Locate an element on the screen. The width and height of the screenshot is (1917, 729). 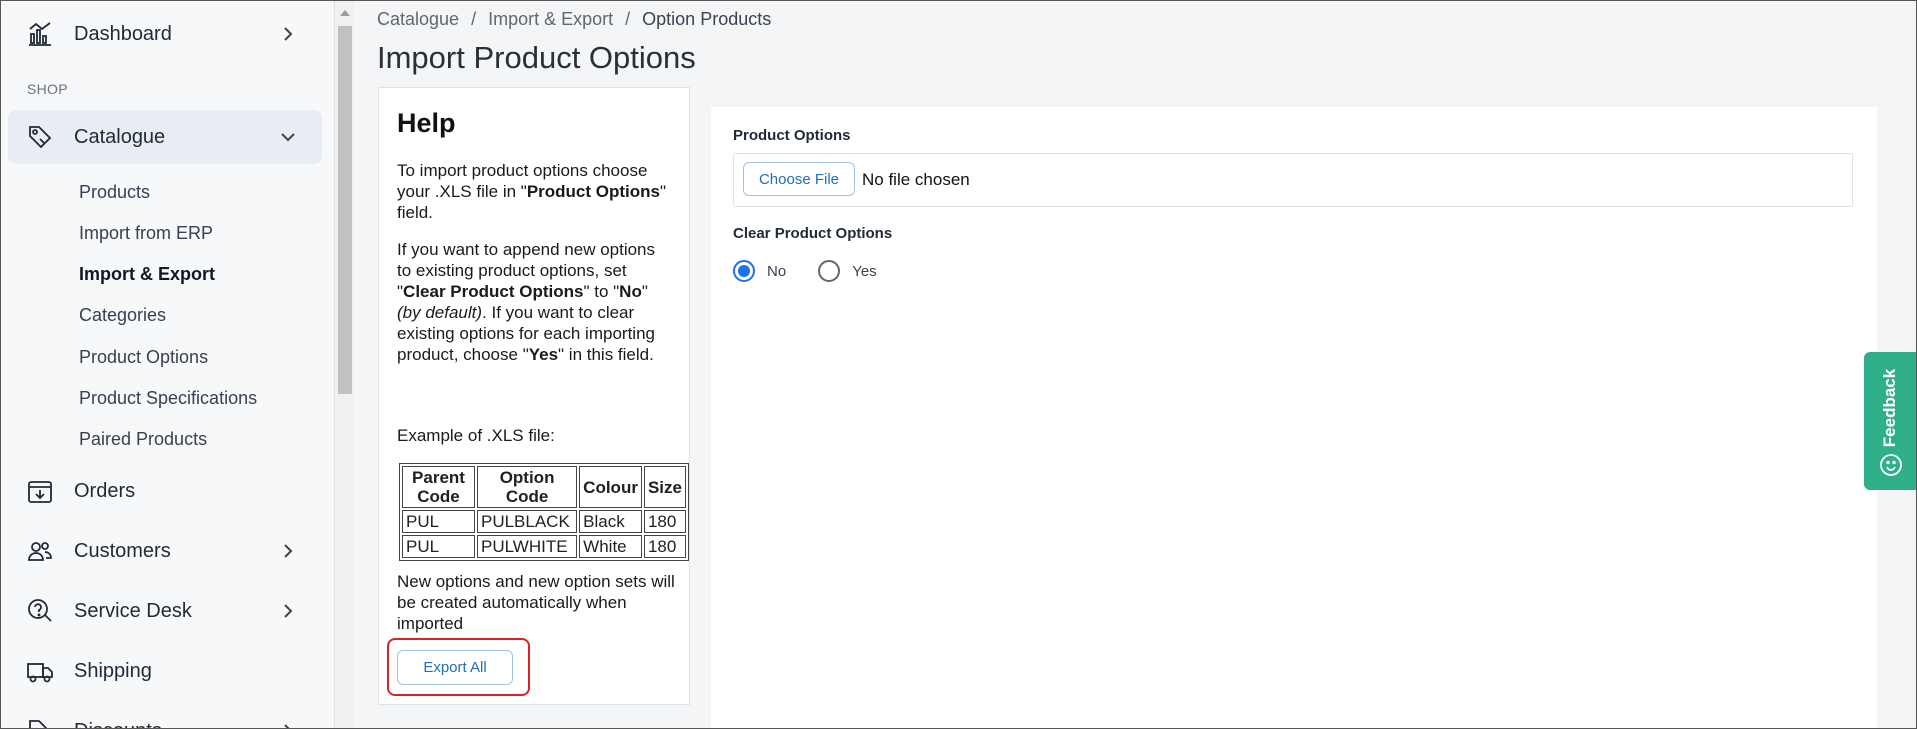
sidebar-label-service-desk: Service Desk is located at coordinates (133, 610).